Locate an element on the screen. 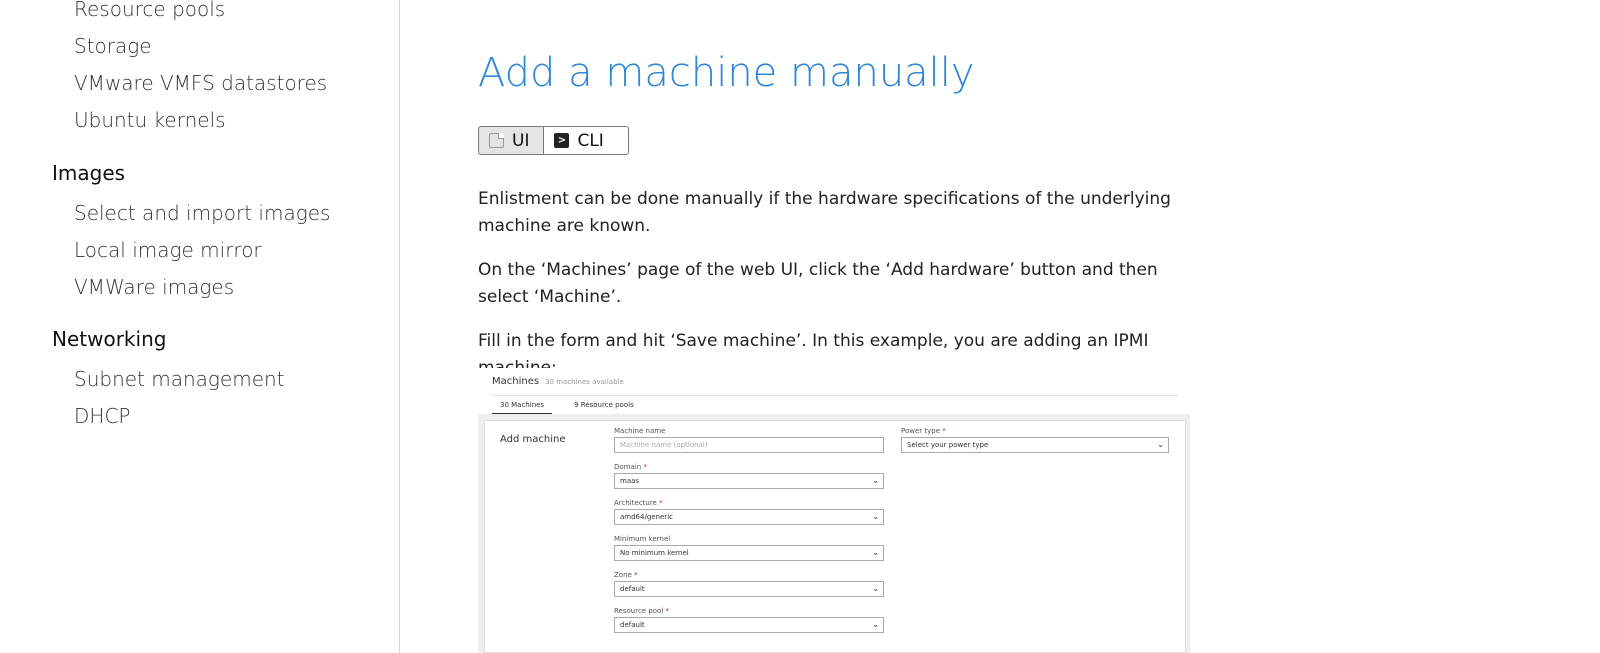 Image resolution: width=1600 pixels, height=653 pixels. minimum-kernel-field: Minimum kernel No minimum kernel ⌄ is located at coordinates (749, 548).